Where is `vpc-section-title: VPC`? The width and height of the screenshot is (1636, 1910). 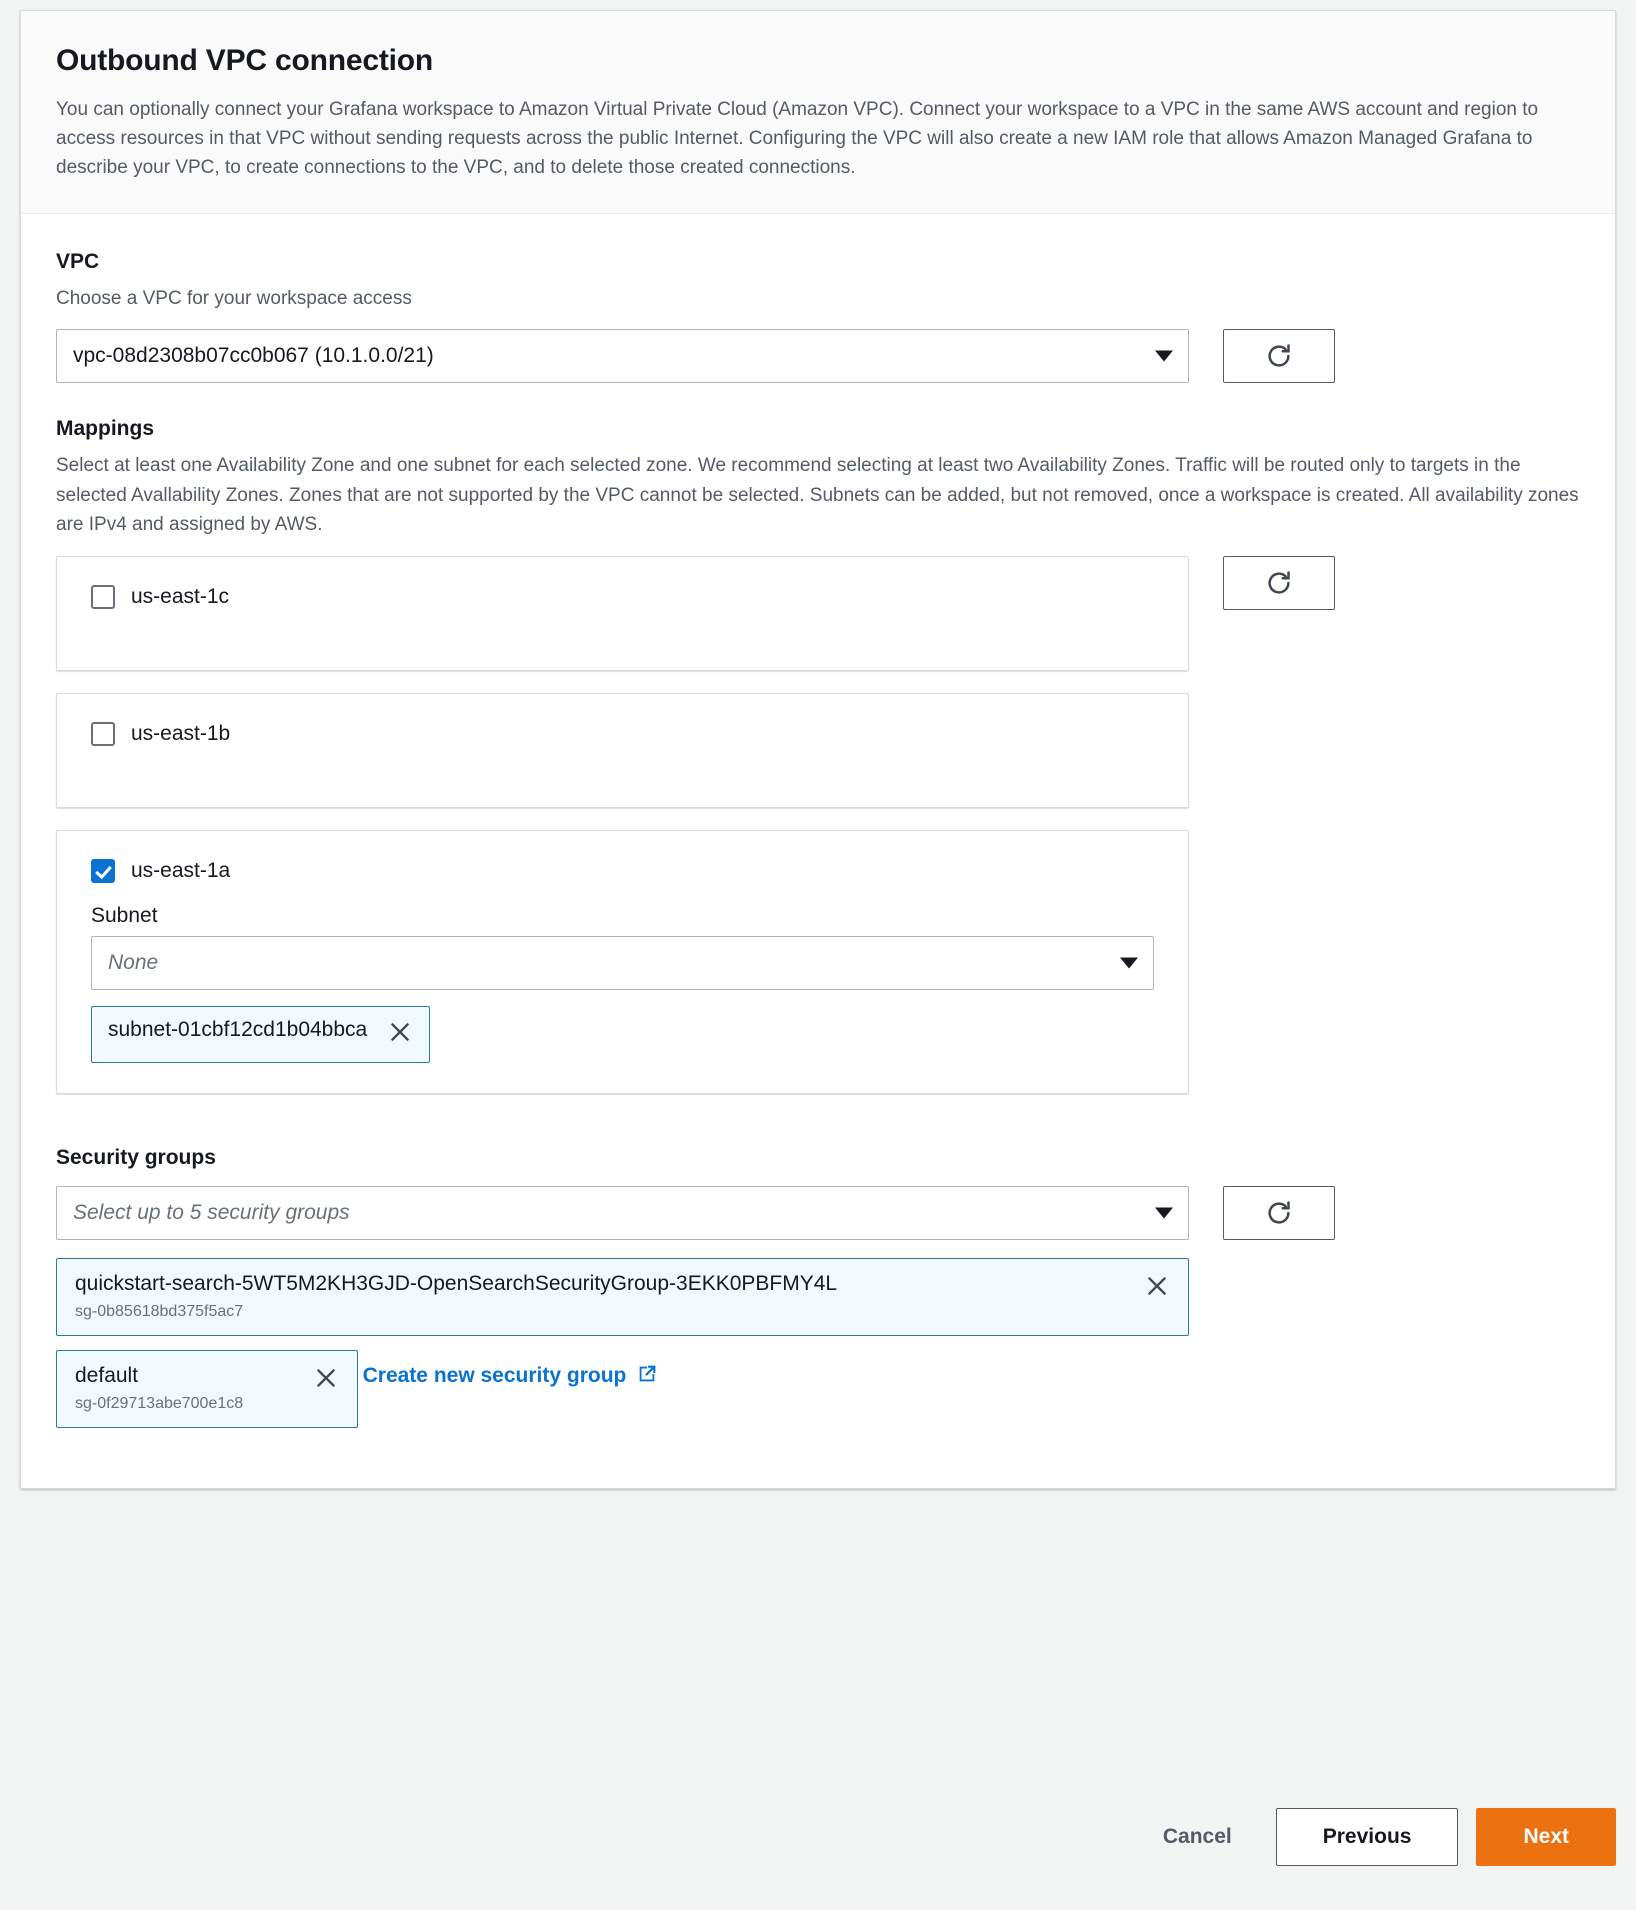 vpc-section-title: VPC is located at coordinates (78, 261).